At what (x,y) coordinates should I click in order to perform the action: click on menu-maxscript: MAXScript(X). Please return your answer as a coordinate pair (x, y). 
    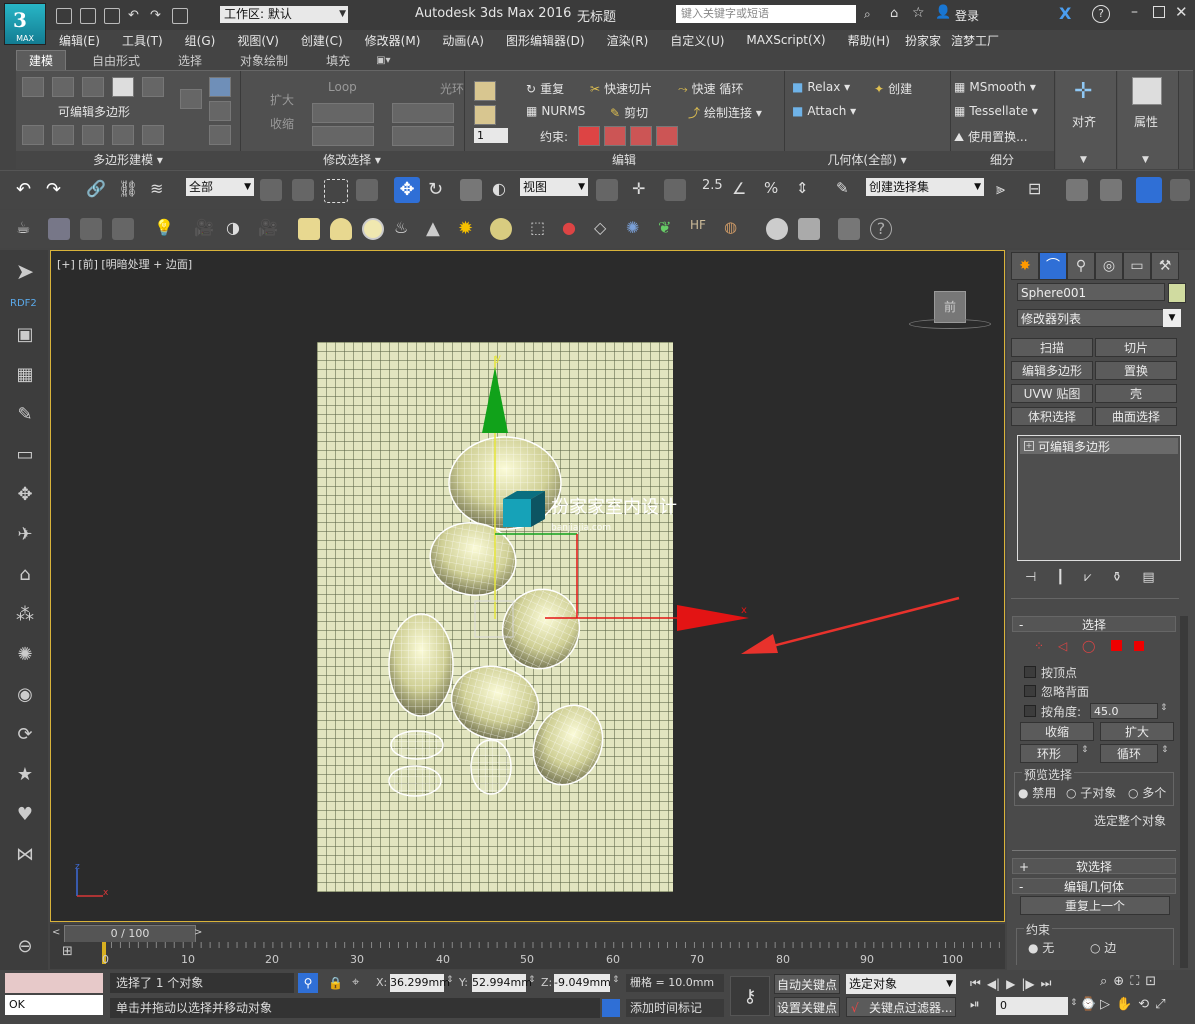
    Looking at the image, I should click on (785, 40).